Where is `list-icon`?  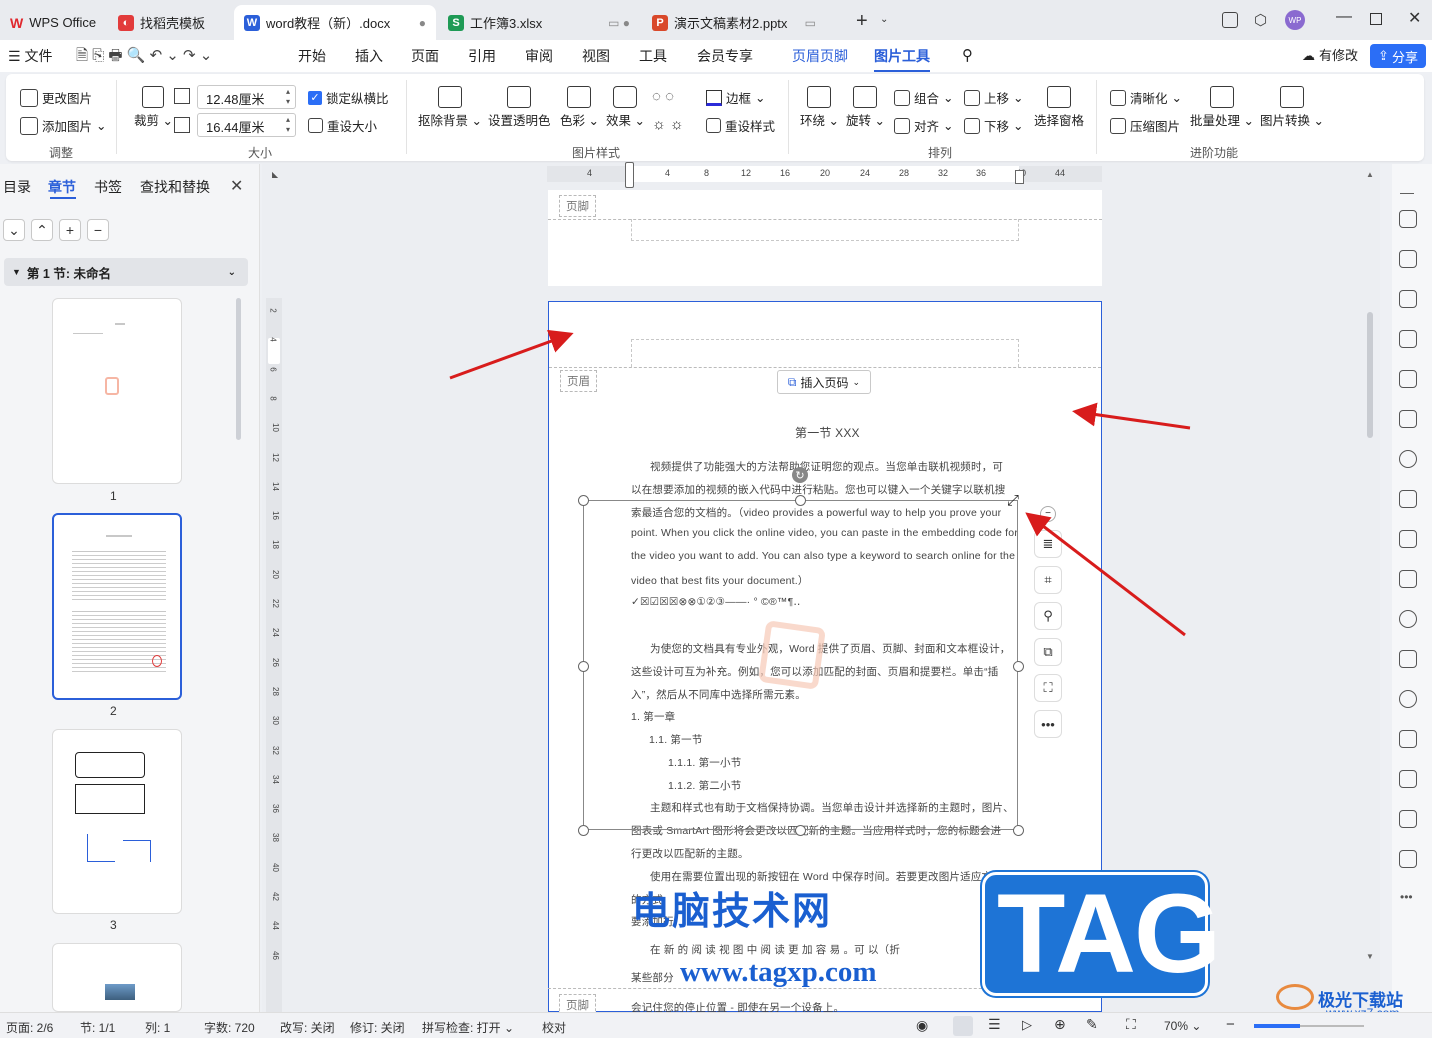
list-icon is located at coordinates (1408, 579).